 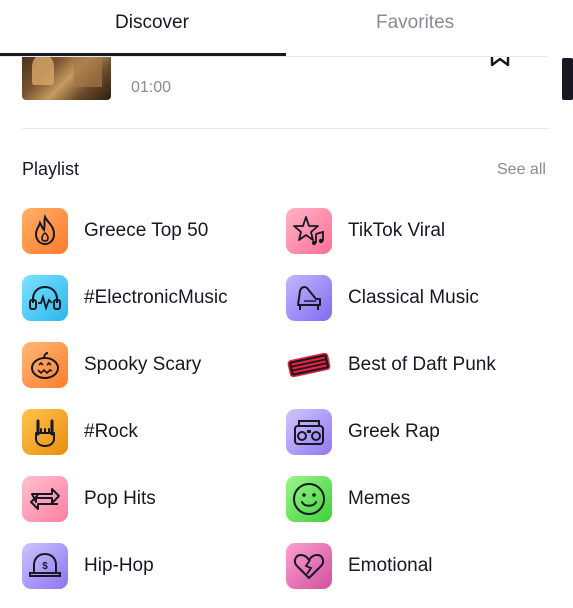 I want to click on playlist-label: TikTok Viral, so click(x=397, y=230).